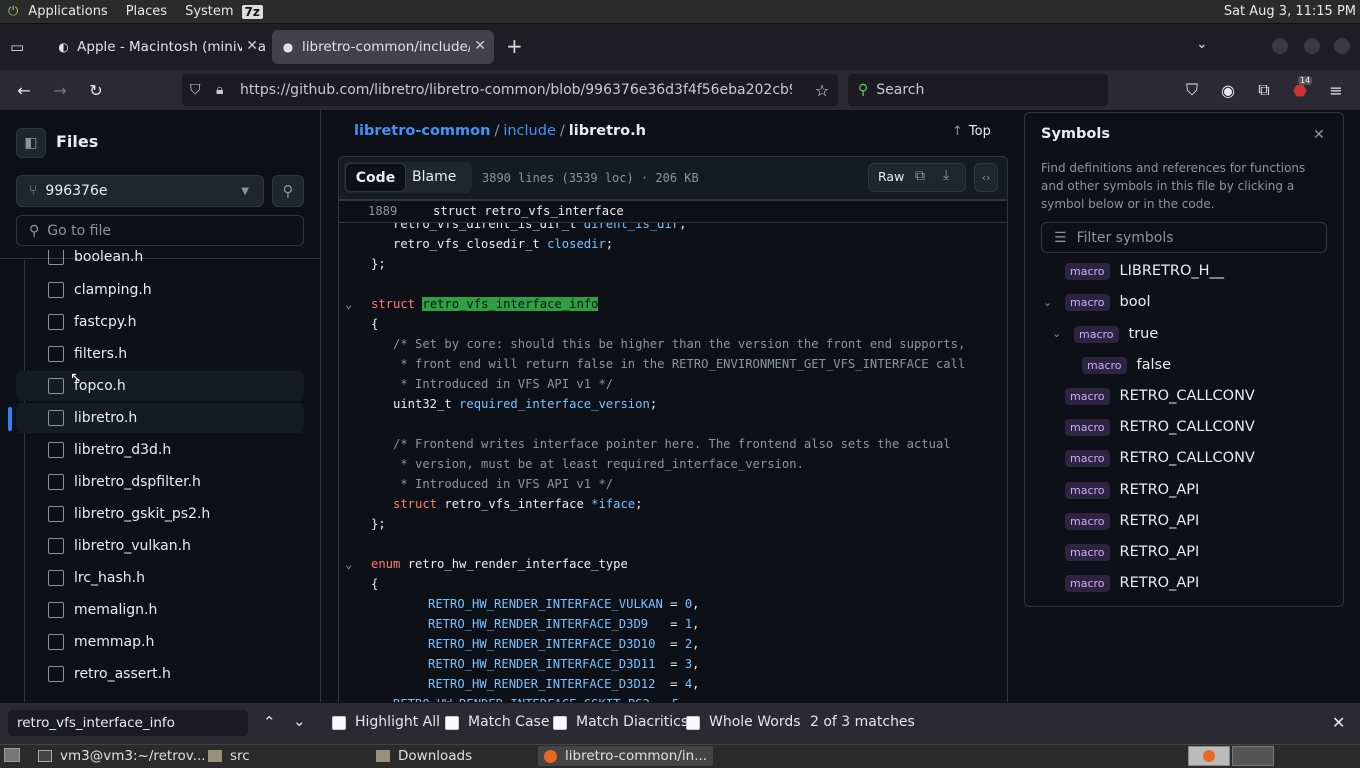  I want to click on menu-places: Places, so click(146, 11).